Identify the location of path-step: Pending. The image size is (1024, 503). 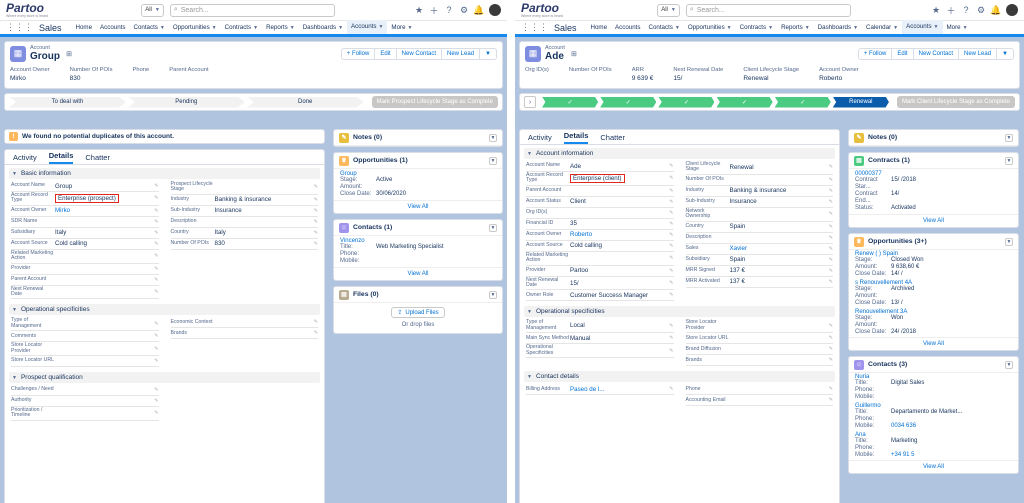
(186, 102).